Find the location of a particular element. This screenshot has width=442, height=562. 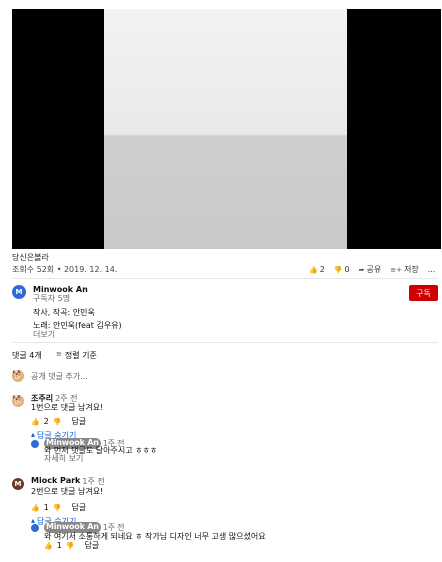

playlist-add-icon: ≡+ is located at coordinates (396, 269).